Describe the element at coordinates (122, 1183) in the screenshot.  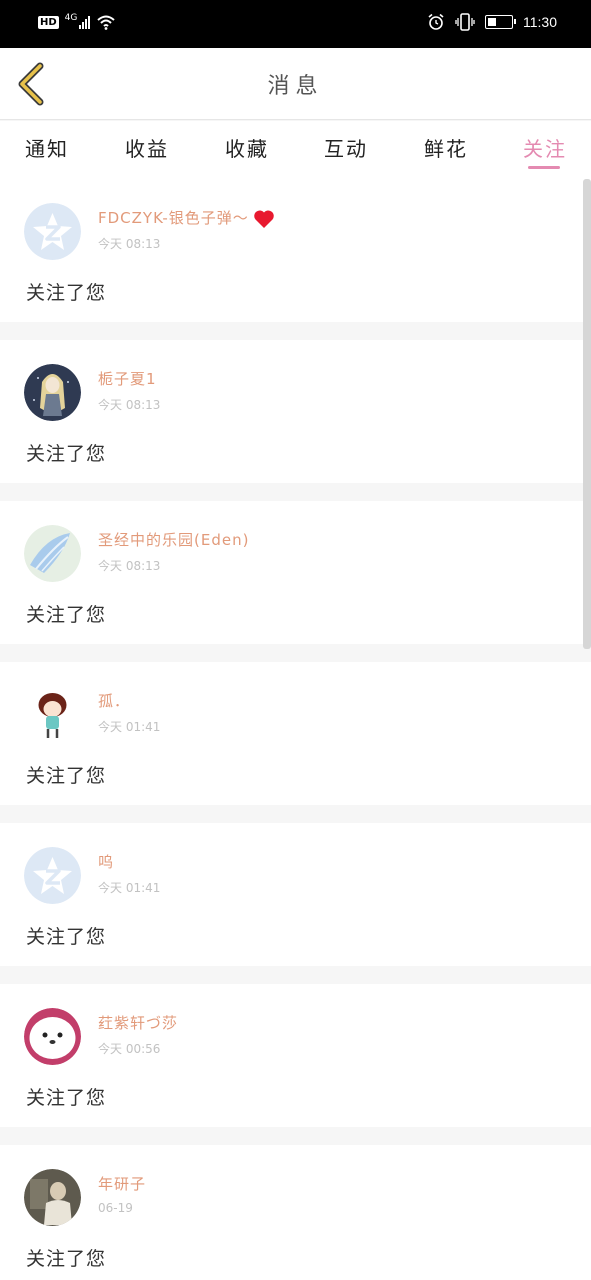
I see `user-name: 年研子` at that location.